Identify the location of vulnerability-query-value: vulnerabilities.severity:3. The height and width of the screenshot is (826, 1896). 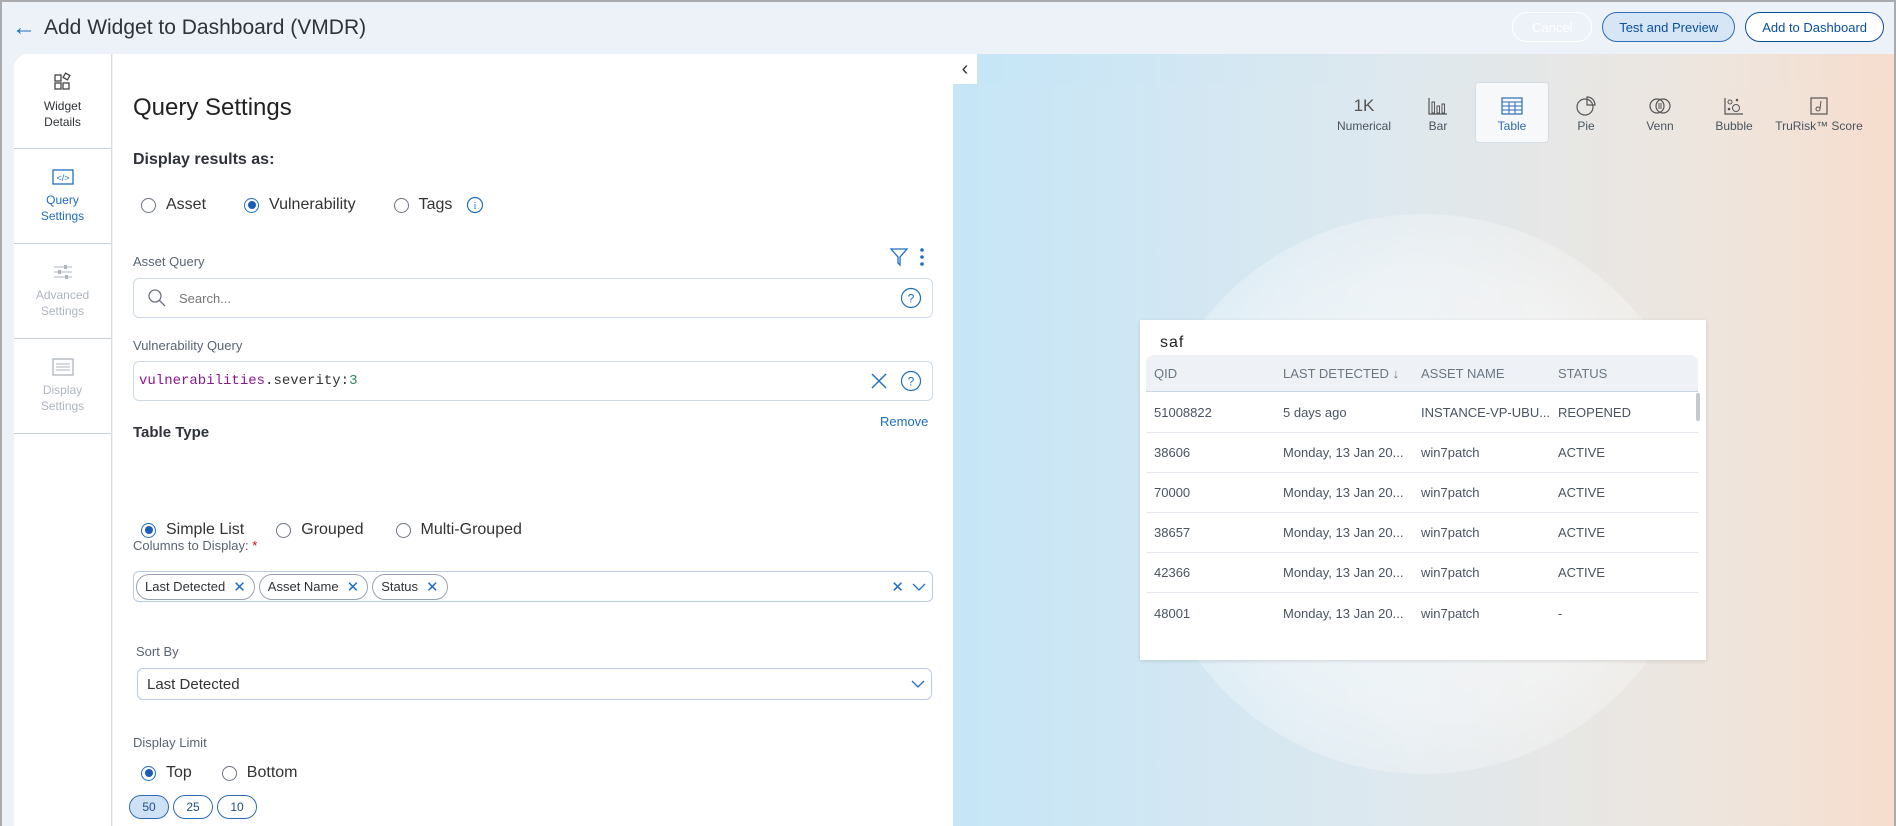
(504, 381).